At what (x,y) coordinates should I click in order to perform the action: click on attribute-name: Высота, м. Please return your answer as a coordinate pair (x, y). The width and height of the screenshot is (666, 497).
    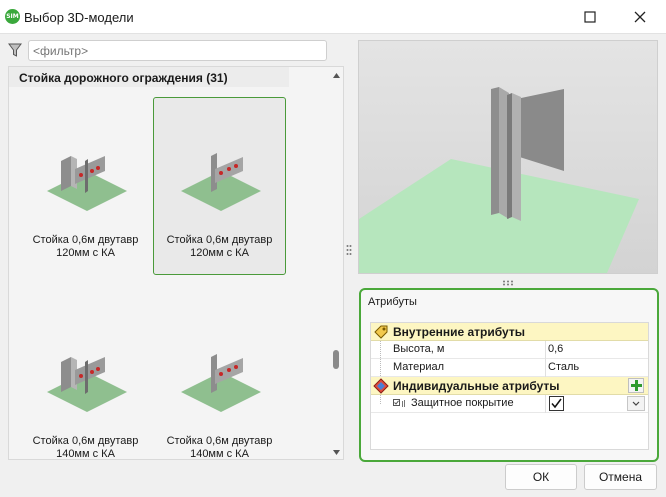
    Looking at the image, I should click on (419, 349).